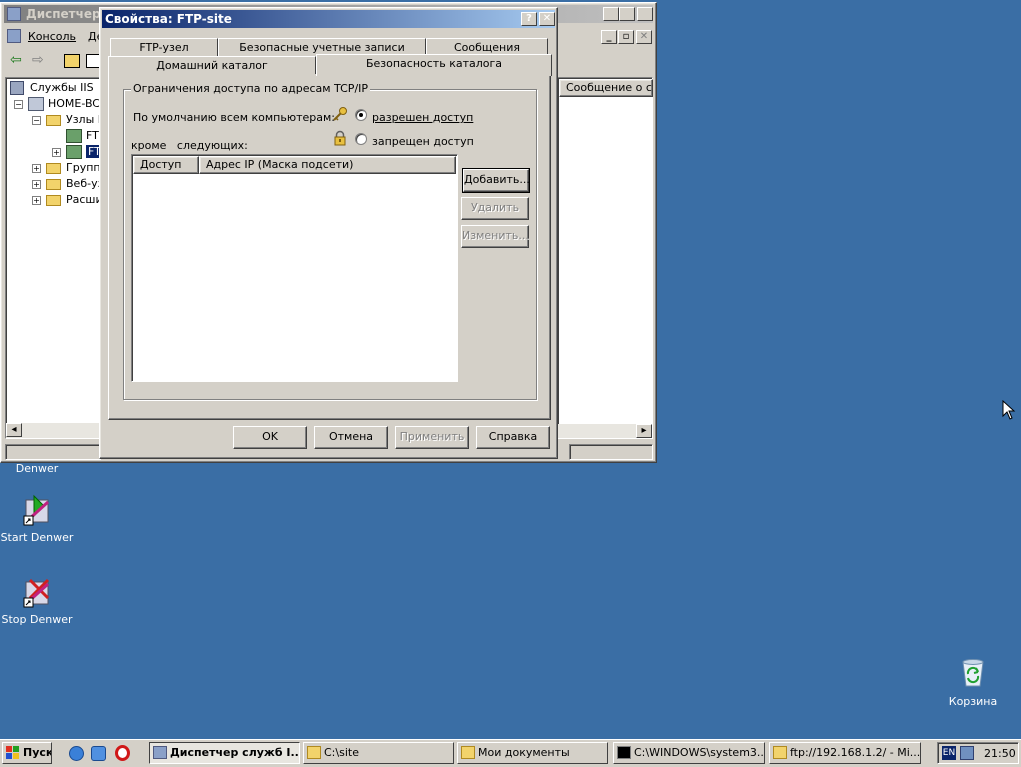 The image size is (1021, 767). I want to click on column-header-message: Сообщение о сос, so click(606, 88).